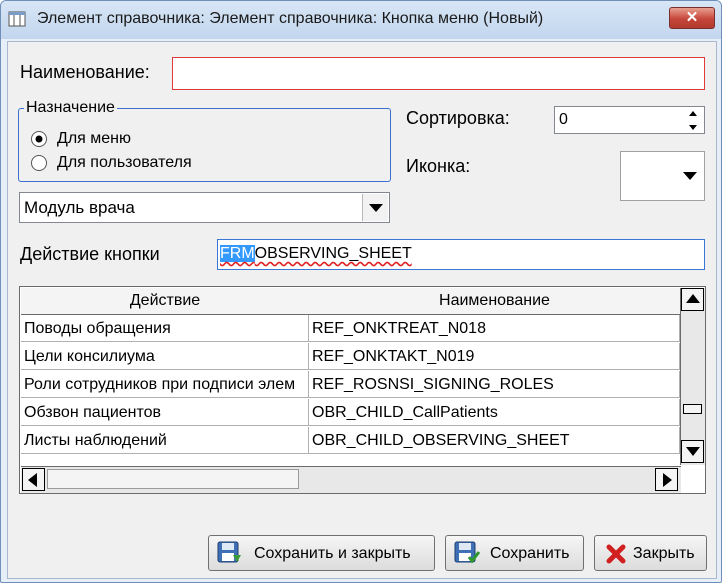 Image resolution: width=722 pixels, height=583 pixels. Describe the element at coordinates (494, 440) in the screenshot. I see `table-cell-name: OBR_CHILD_OBSERVING_SHEET` at that location.